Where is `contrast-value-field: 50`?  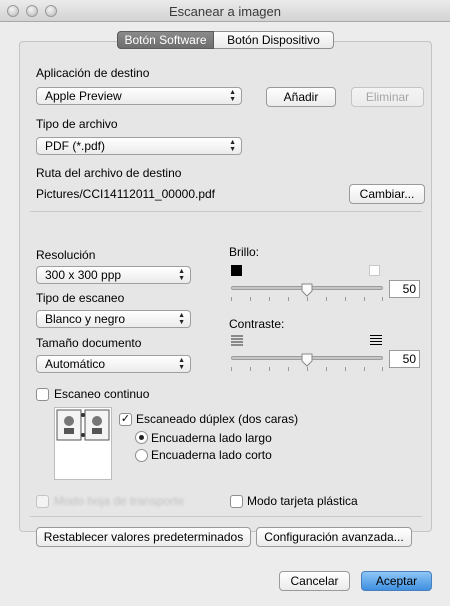
contrast-value-field: 50 is located at coordinates (404, 359).